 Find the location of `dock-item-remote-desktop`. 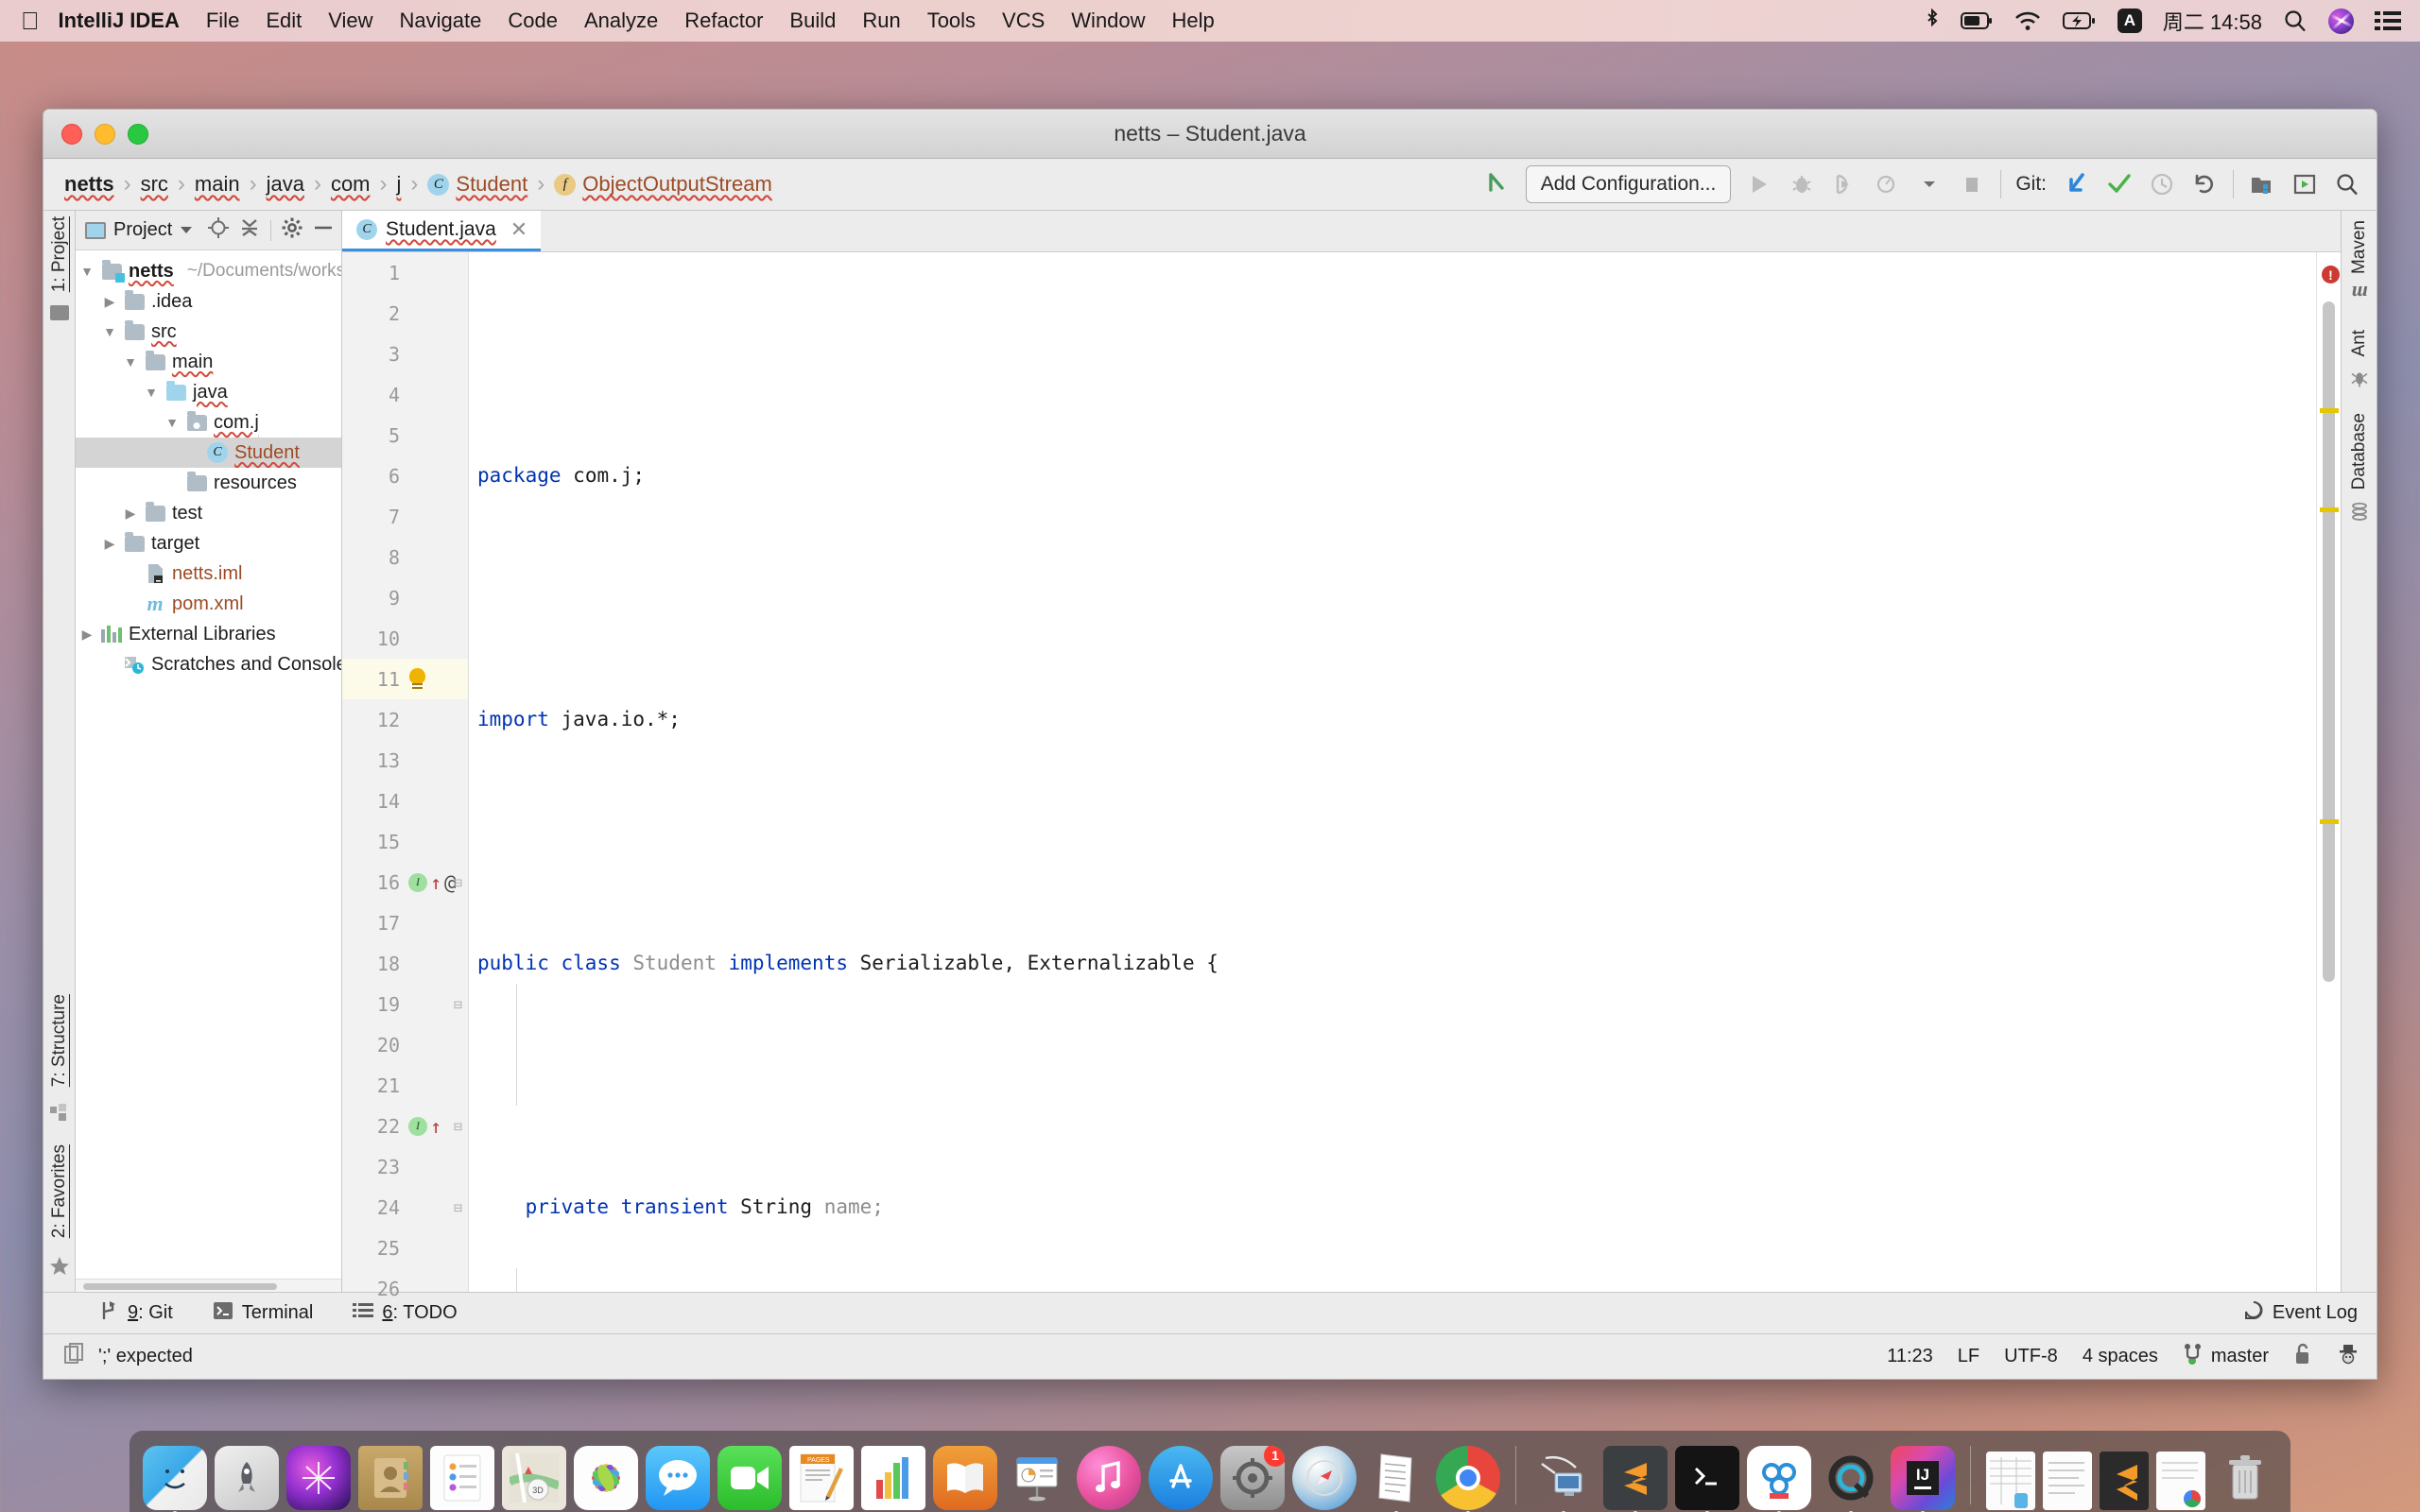

dock-item-remote-desktop is located at coordinates (1563, 1479).